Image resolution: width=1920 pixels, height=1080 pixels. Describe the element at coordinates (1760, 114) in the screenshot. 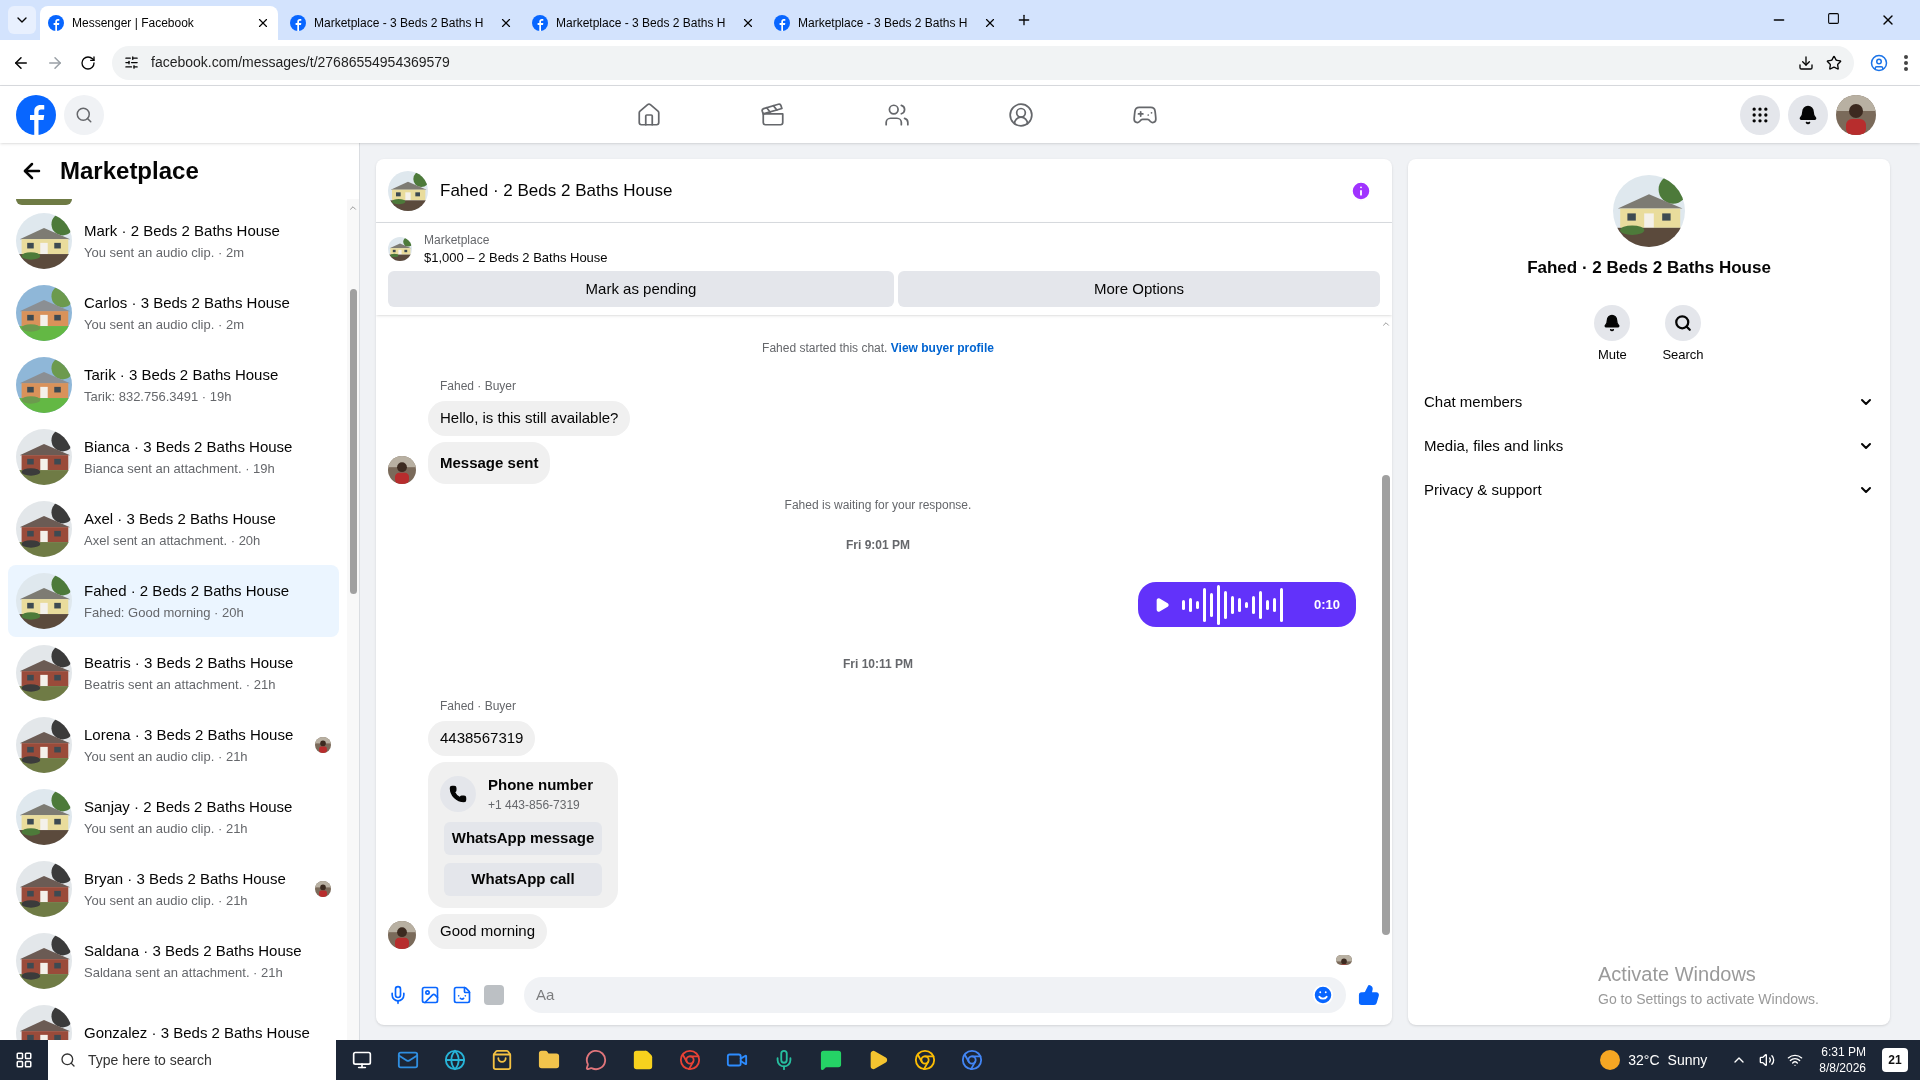

I see `menu-grid-button` at that location.